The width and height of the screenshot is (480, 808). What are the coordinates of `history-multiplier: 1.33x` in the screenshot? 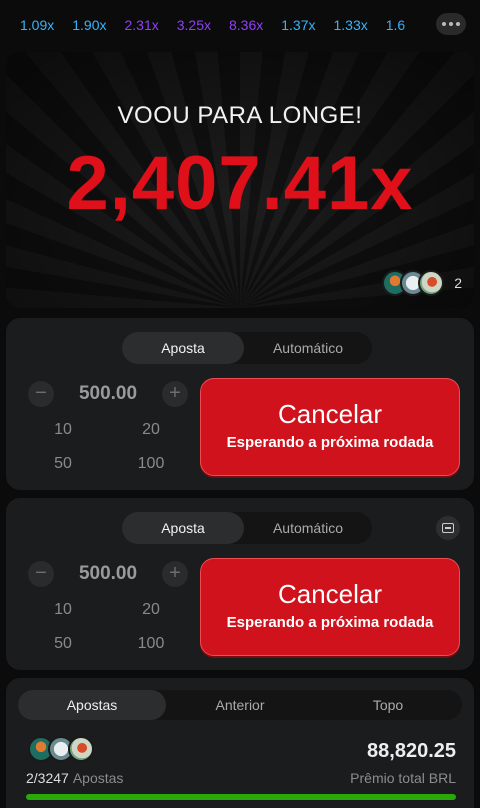 It's located at (350, 25).